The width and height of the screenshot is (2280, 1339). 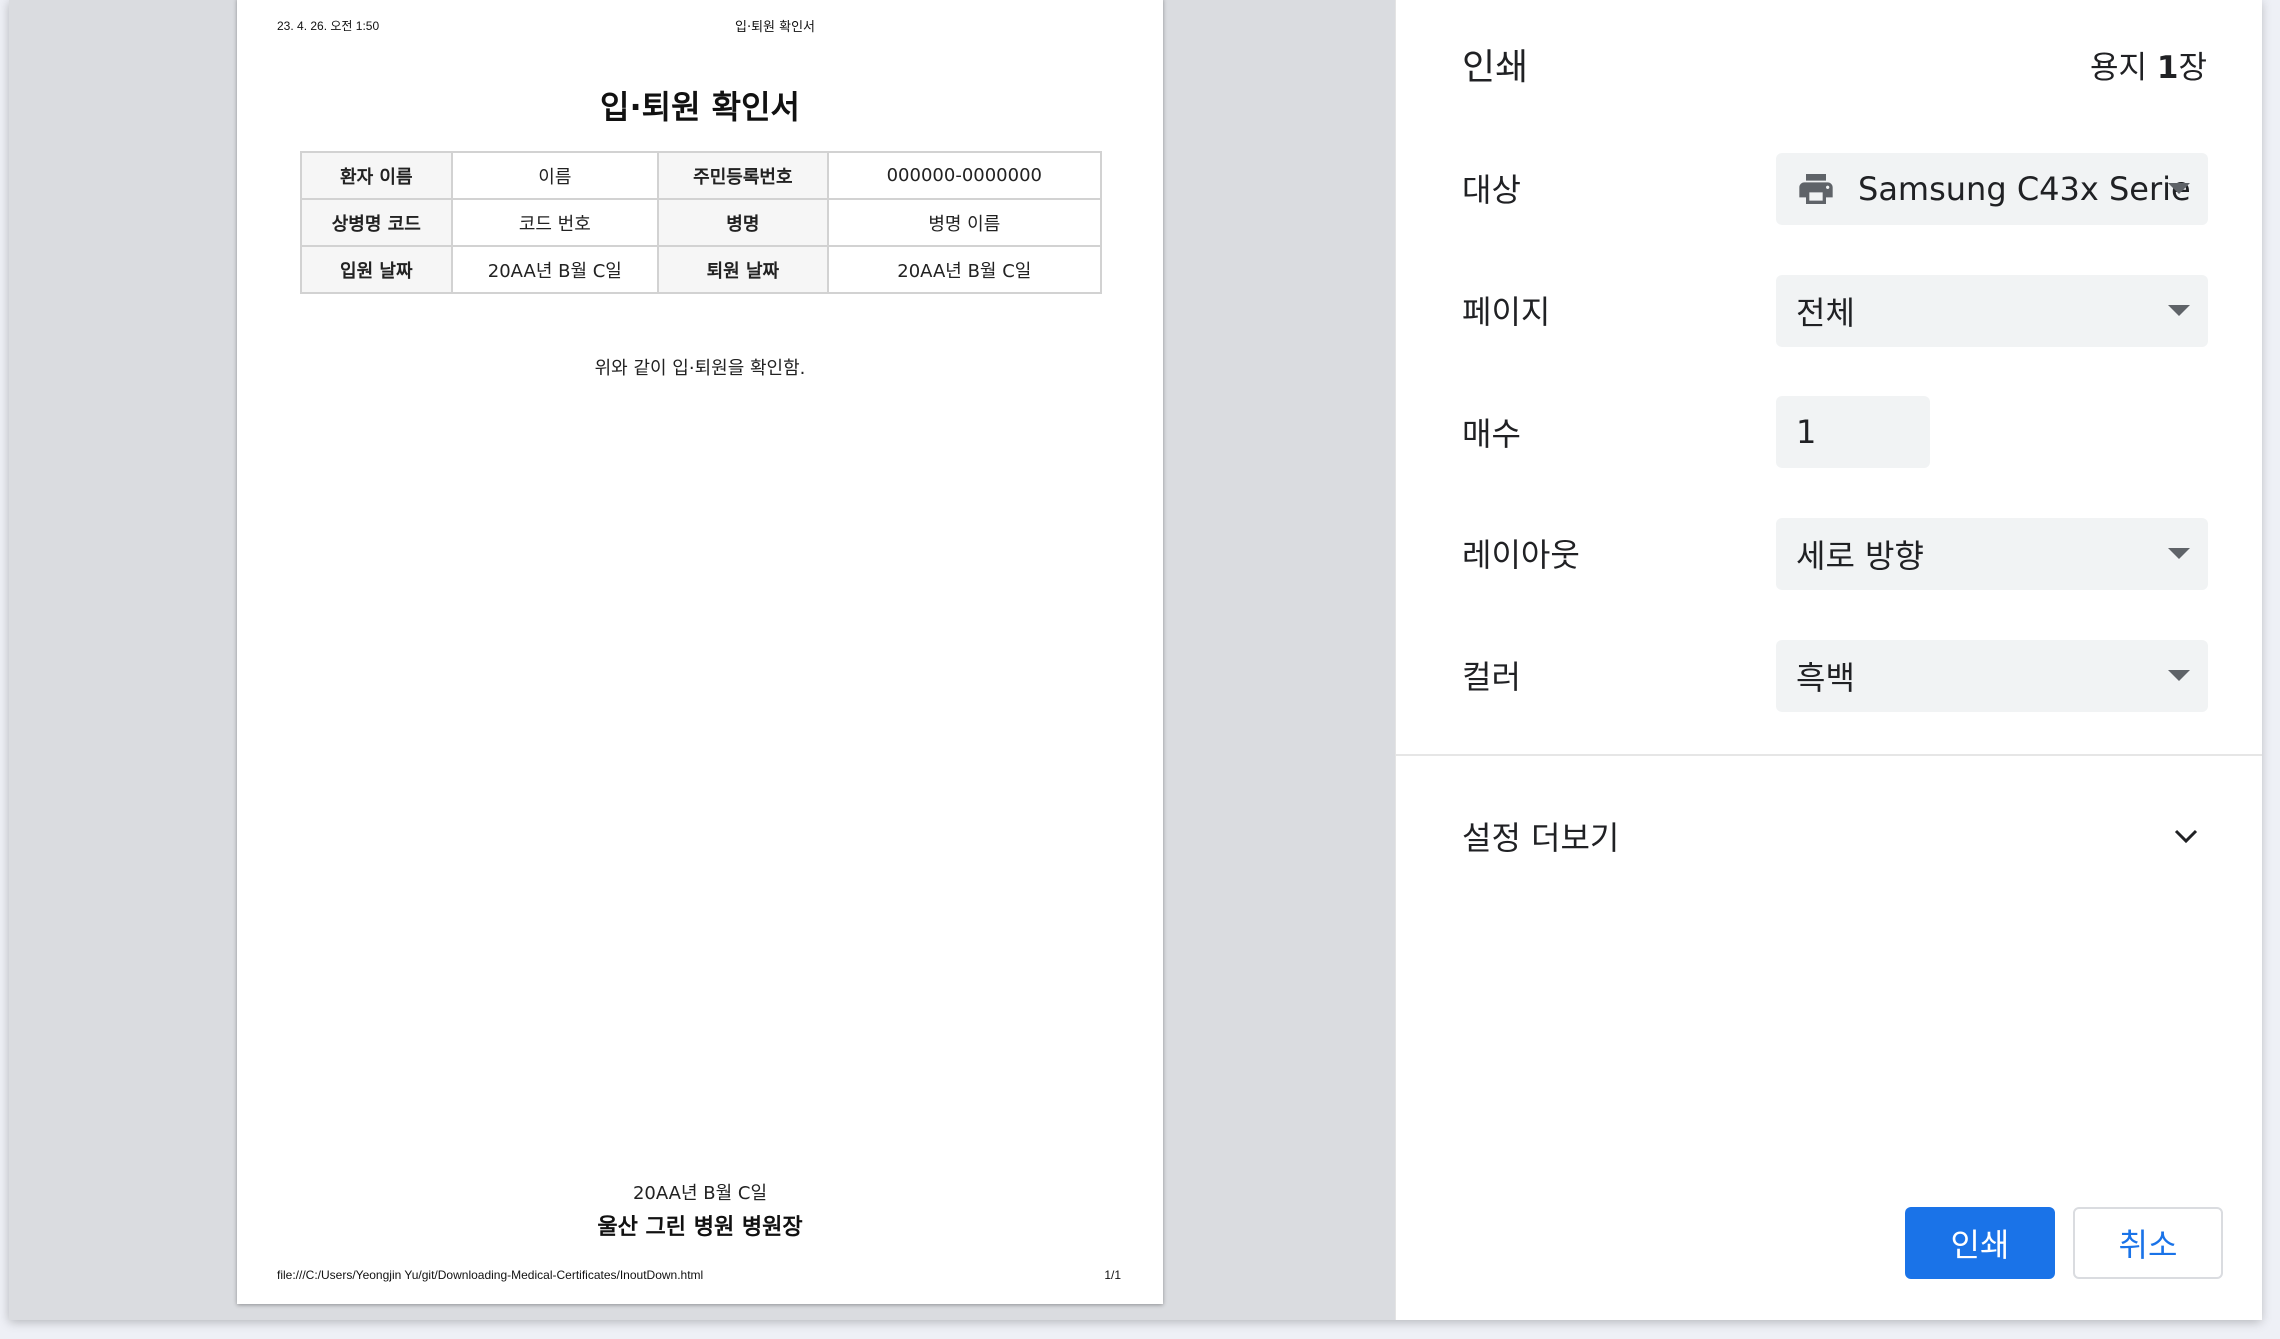 I want to click on section-divider, so click(x=1829, y=755).